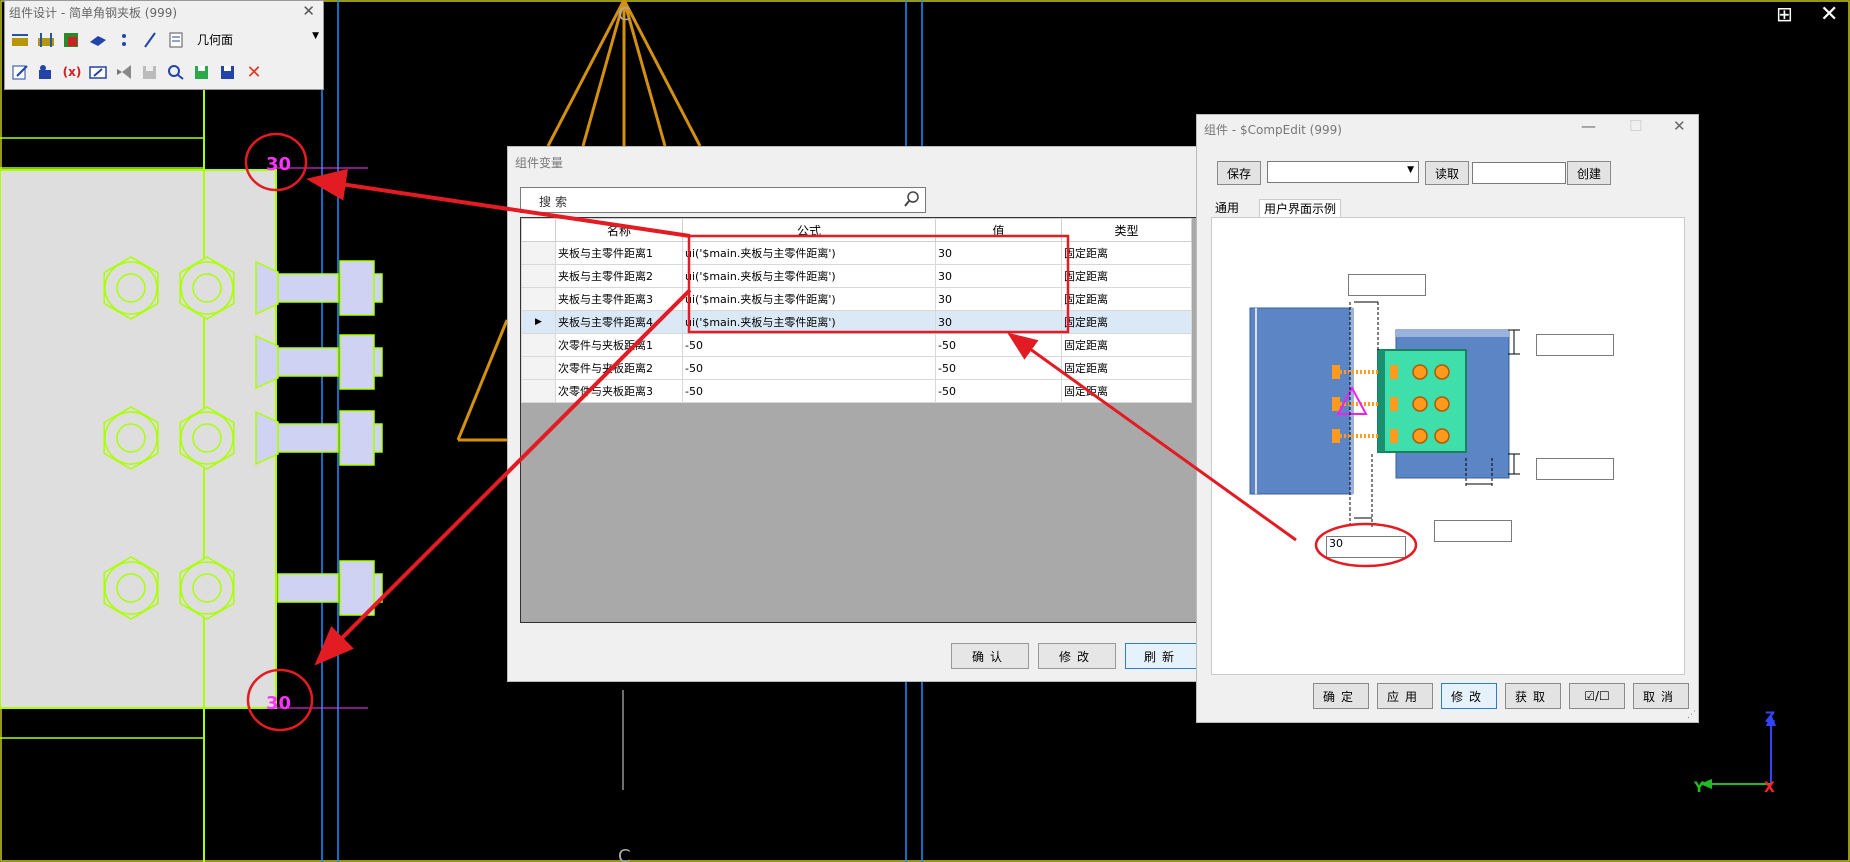  I want to click on minimize-icon: —, so click(1588, 126).